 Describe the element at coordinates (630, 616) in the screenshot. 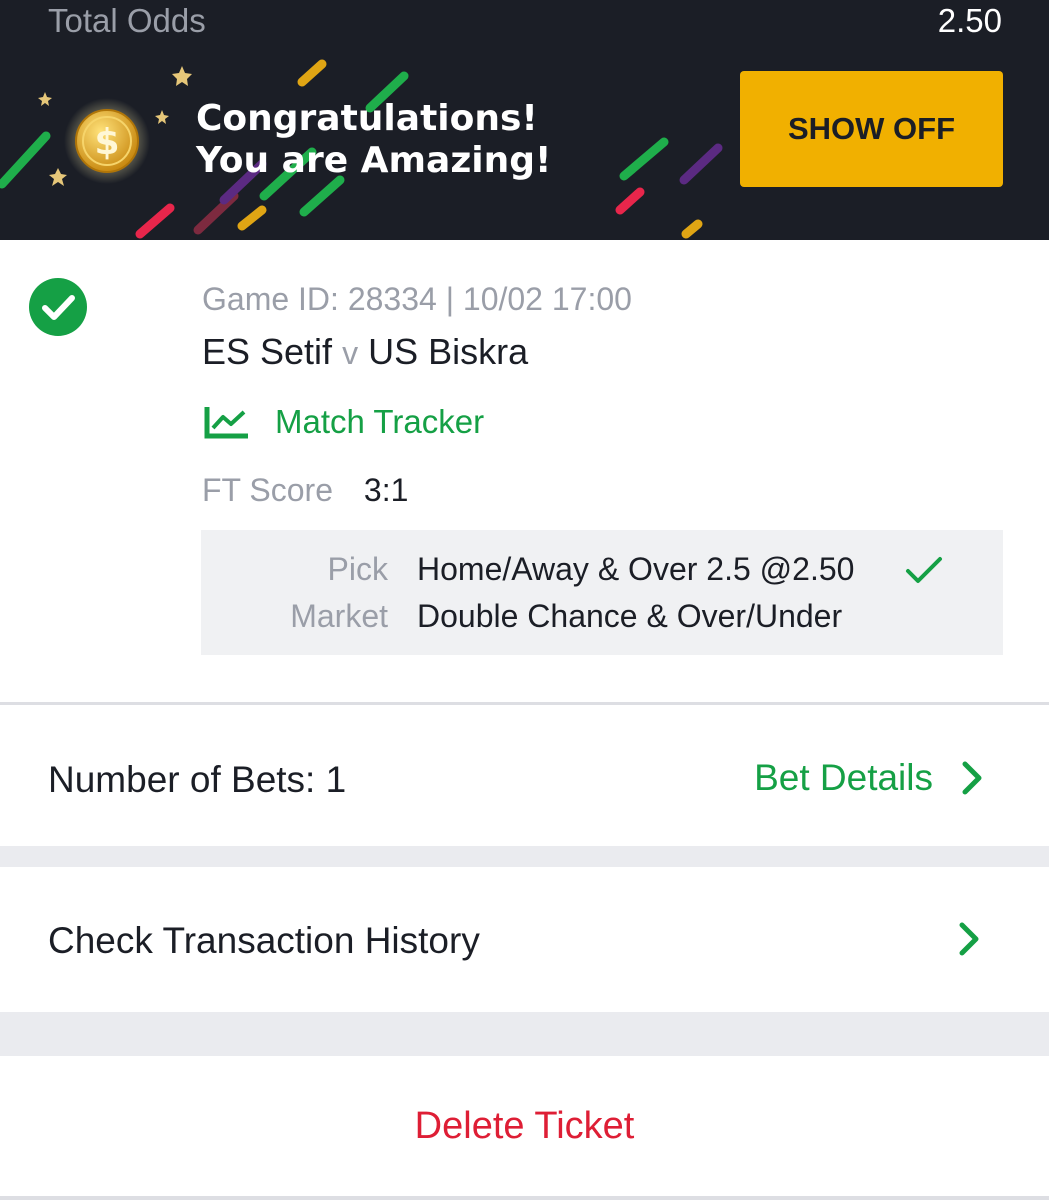

I see `market-value: Double Chance & Over/Under` at that location.